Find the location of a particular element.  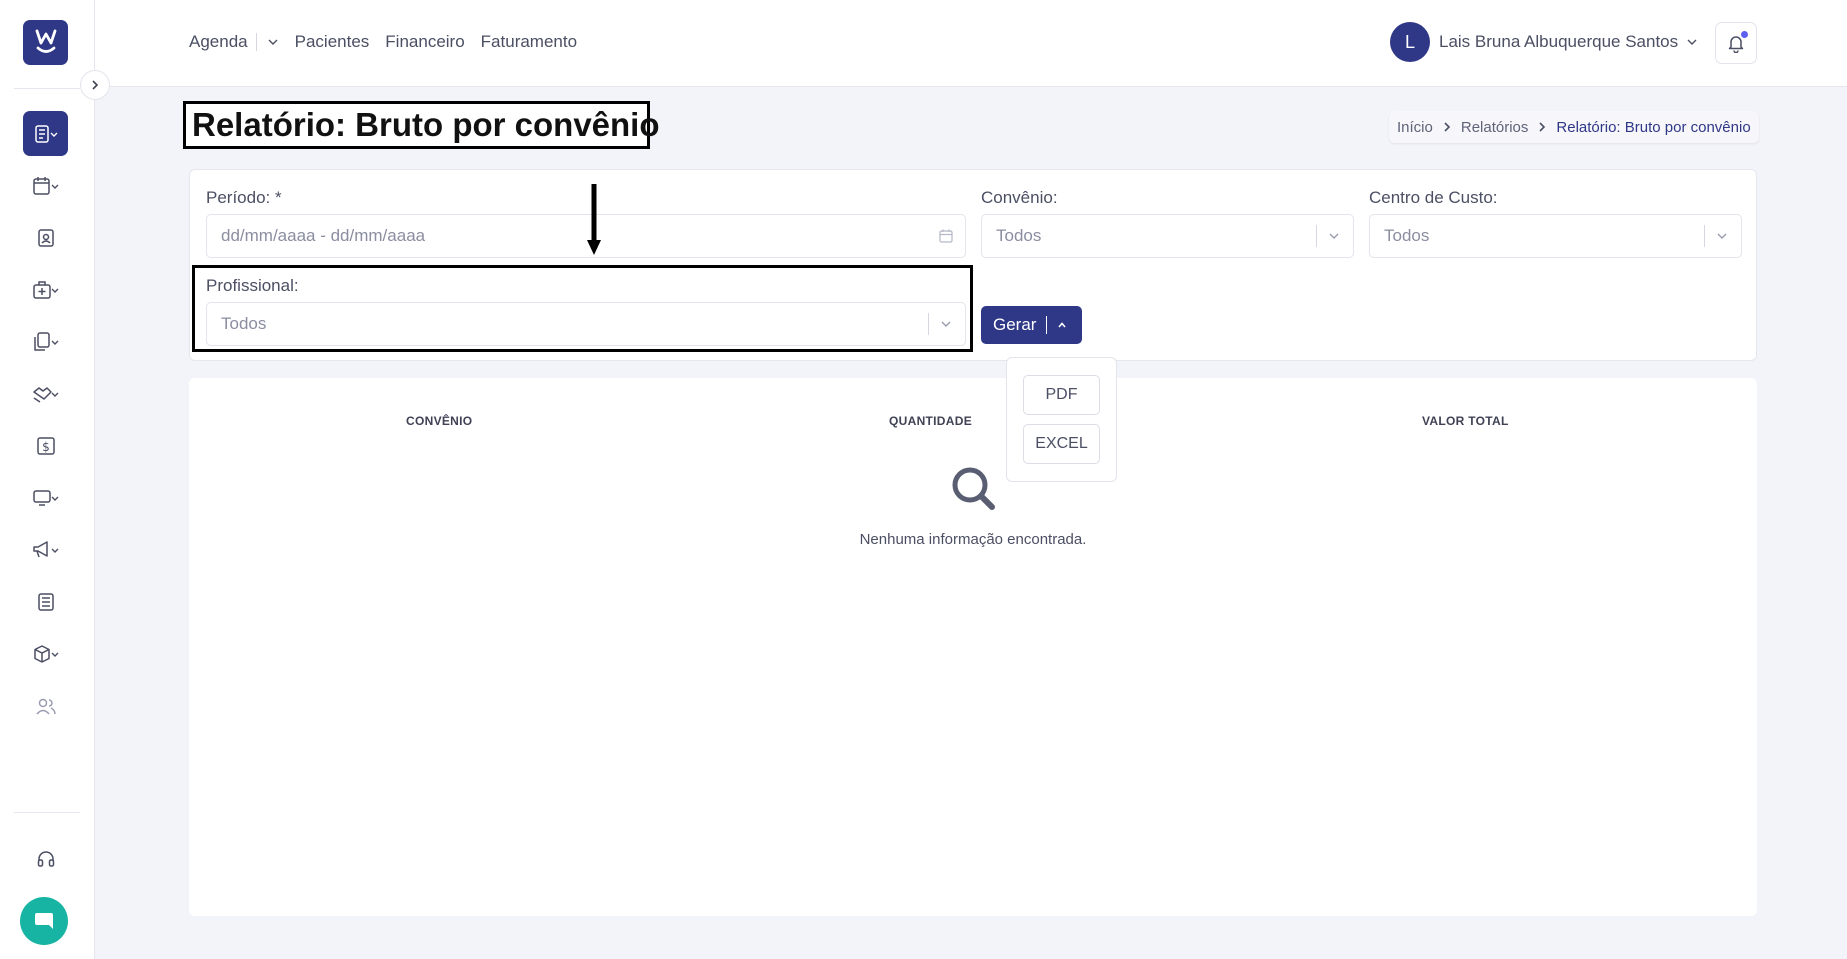

support-button is located at coordinates (45, 858).